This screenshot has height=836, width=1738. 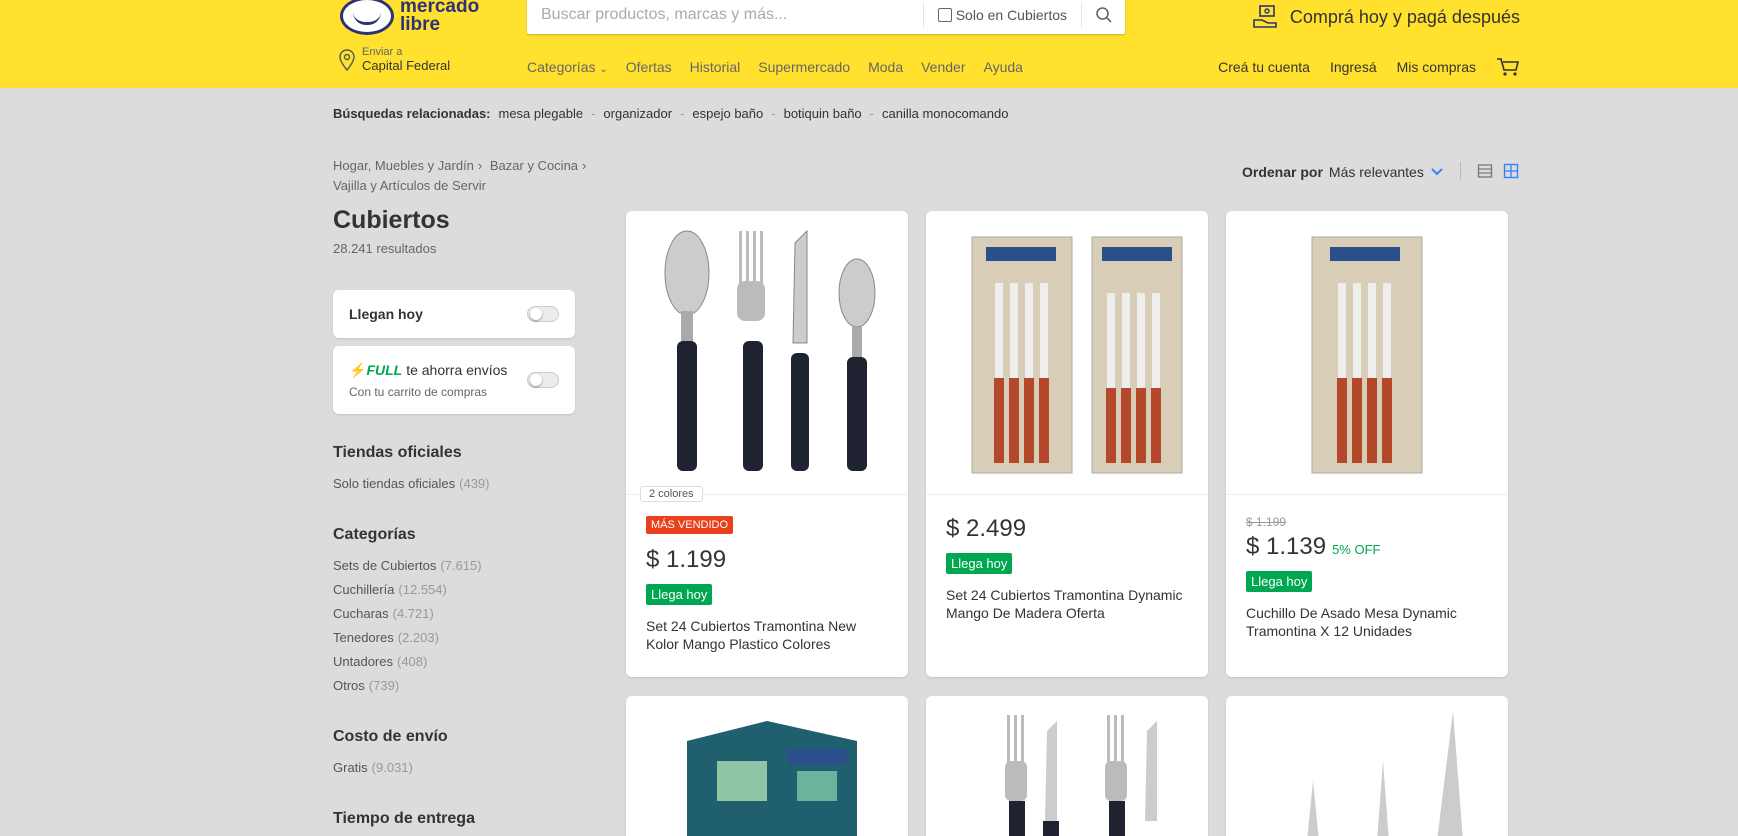 I want to click on list-view-icon, so click(x=1485, y=171).